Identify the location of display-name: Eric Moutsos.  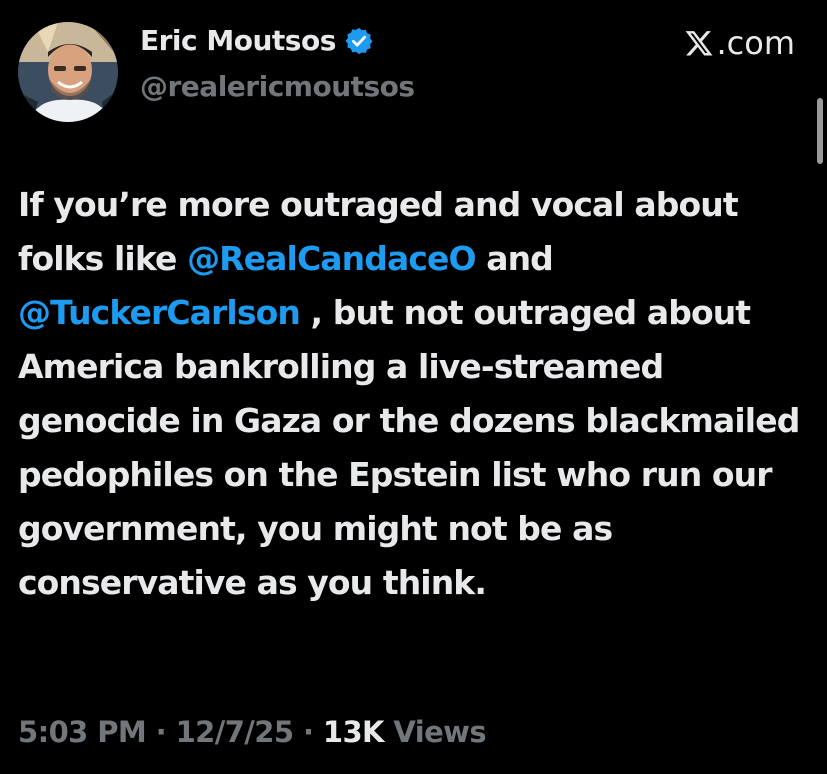
(238, 40).